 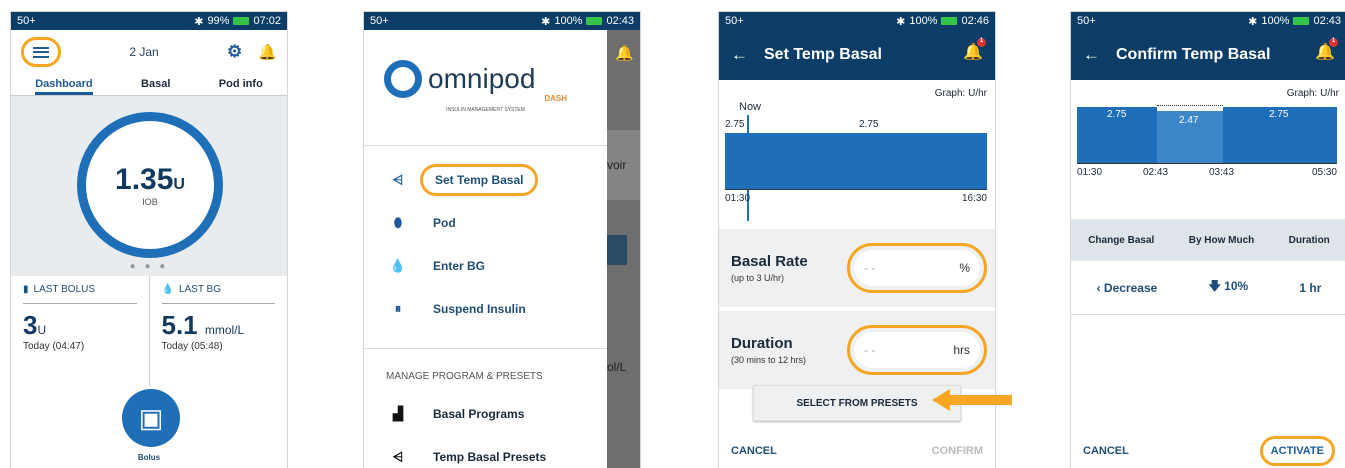 What do you see at coordinates (870, 268) in the screenshot?
I see `basal-rate-placeholder: - -` at bounding box center [870, 268].